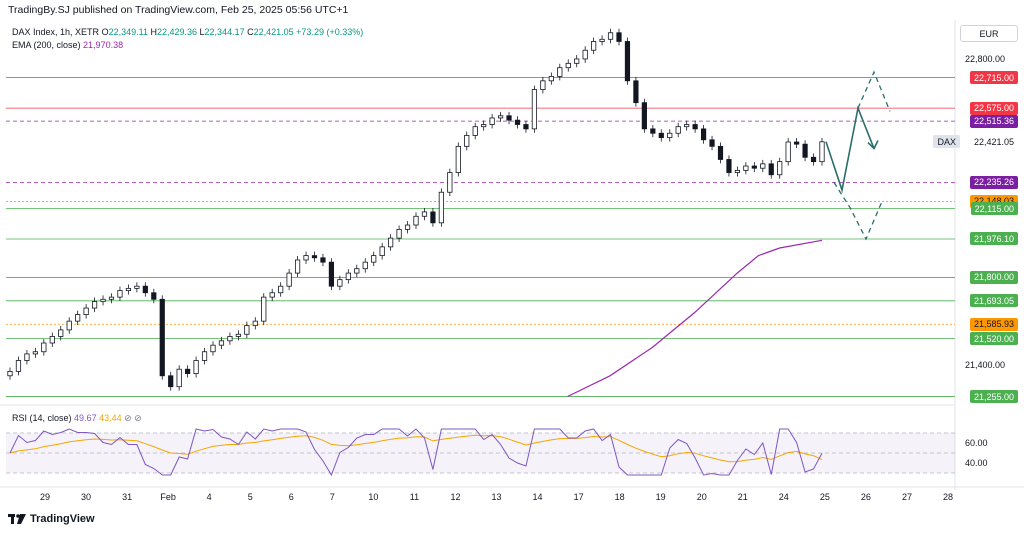  What do you see at coordinates (907, 497) in the screenshot?
I see `x-tick-label: 27` at bounding box center [907, 497].